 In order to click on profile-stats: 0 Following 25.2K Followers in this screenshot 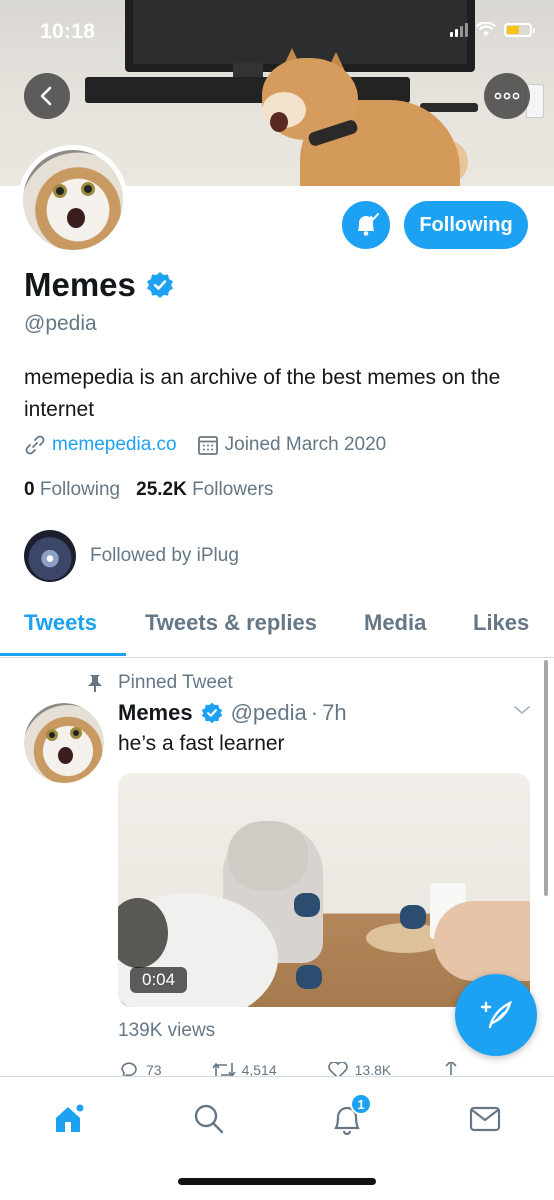, I will do `click(148, 490)`.